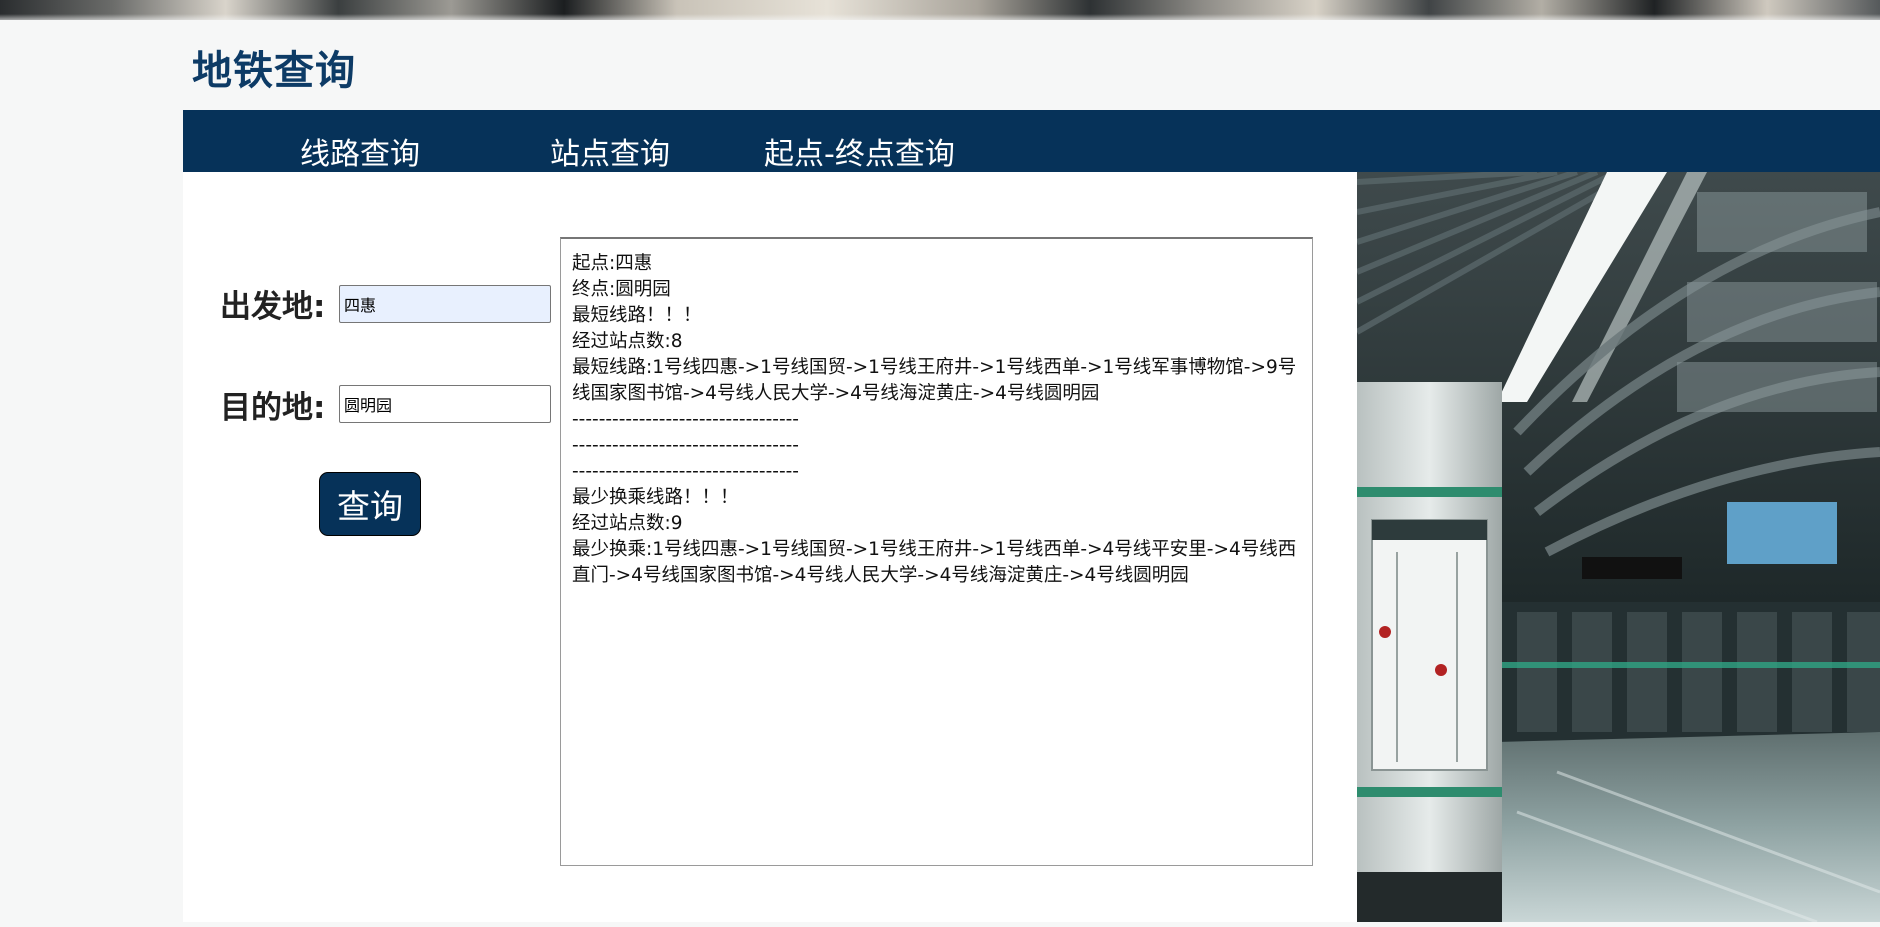 This screenshot has height=927, width=1880. I want to click on main-nav: 线路查询 站点查询 起点-终点查询, so click(1031, 141).